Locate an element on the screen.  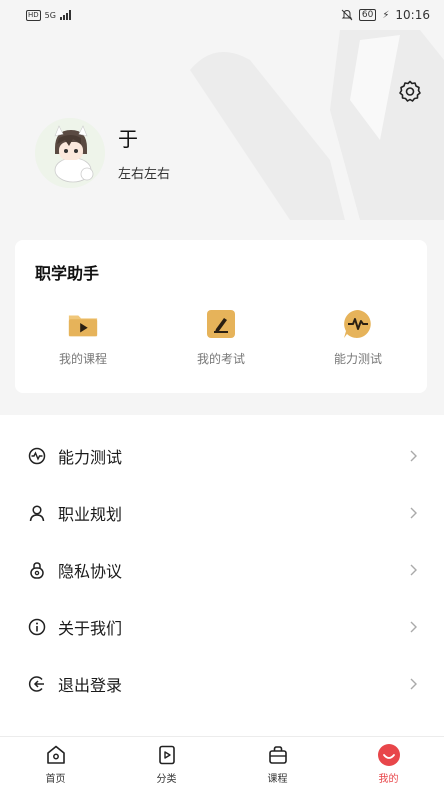
play-folder-icon is located at coordinates (83, 324).